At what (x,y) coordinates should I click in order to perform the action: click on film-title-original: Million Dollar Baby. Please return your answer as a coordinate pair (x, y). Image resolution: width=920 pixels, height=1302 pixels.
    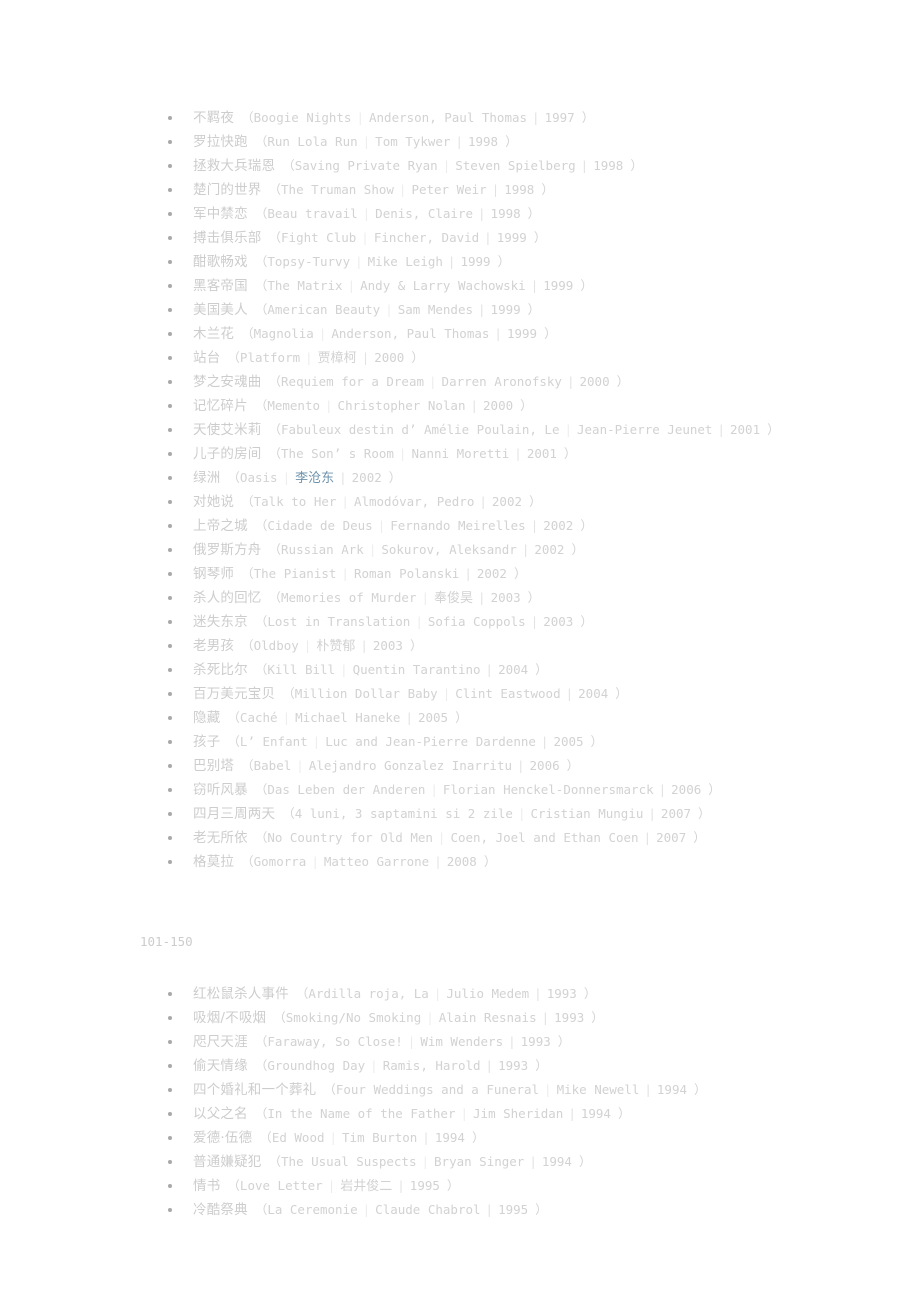
    Looking at the image, I should click on (366, 693).